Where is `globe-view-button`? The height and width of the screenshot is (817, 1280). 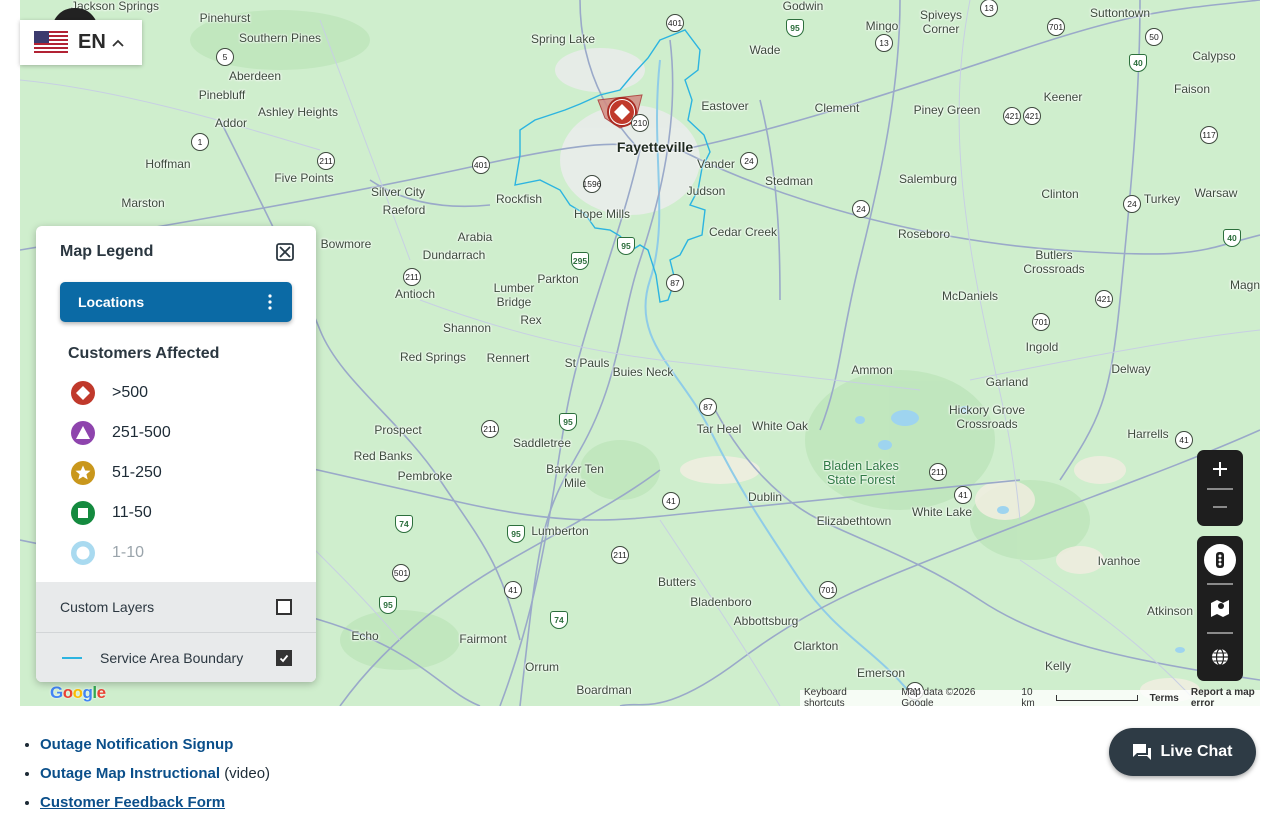 globe-view-button is located at coordinates (1220, 657).